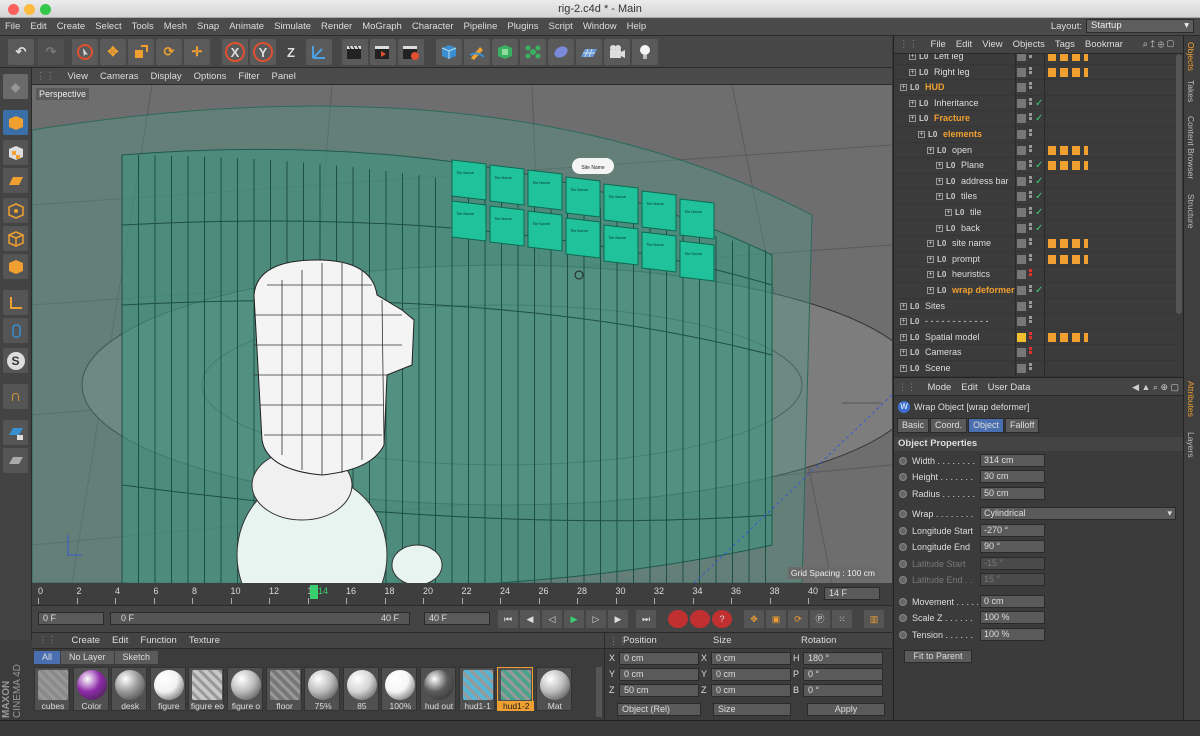  What do you see at coordinates (481, 26) in the screenshot?
I see `menu-pipeline: Pipeline` at bounding box center [481, 26].